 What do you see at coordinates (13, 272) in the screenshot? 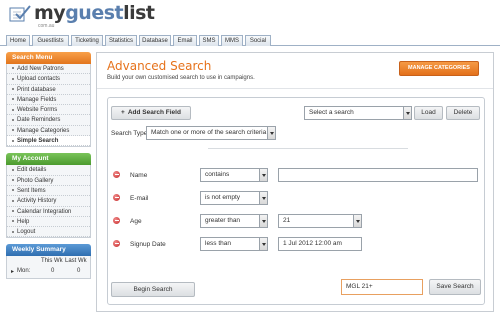
I see `weekly-row-arrow-icon: ▸` at bounding box center [13, 272].